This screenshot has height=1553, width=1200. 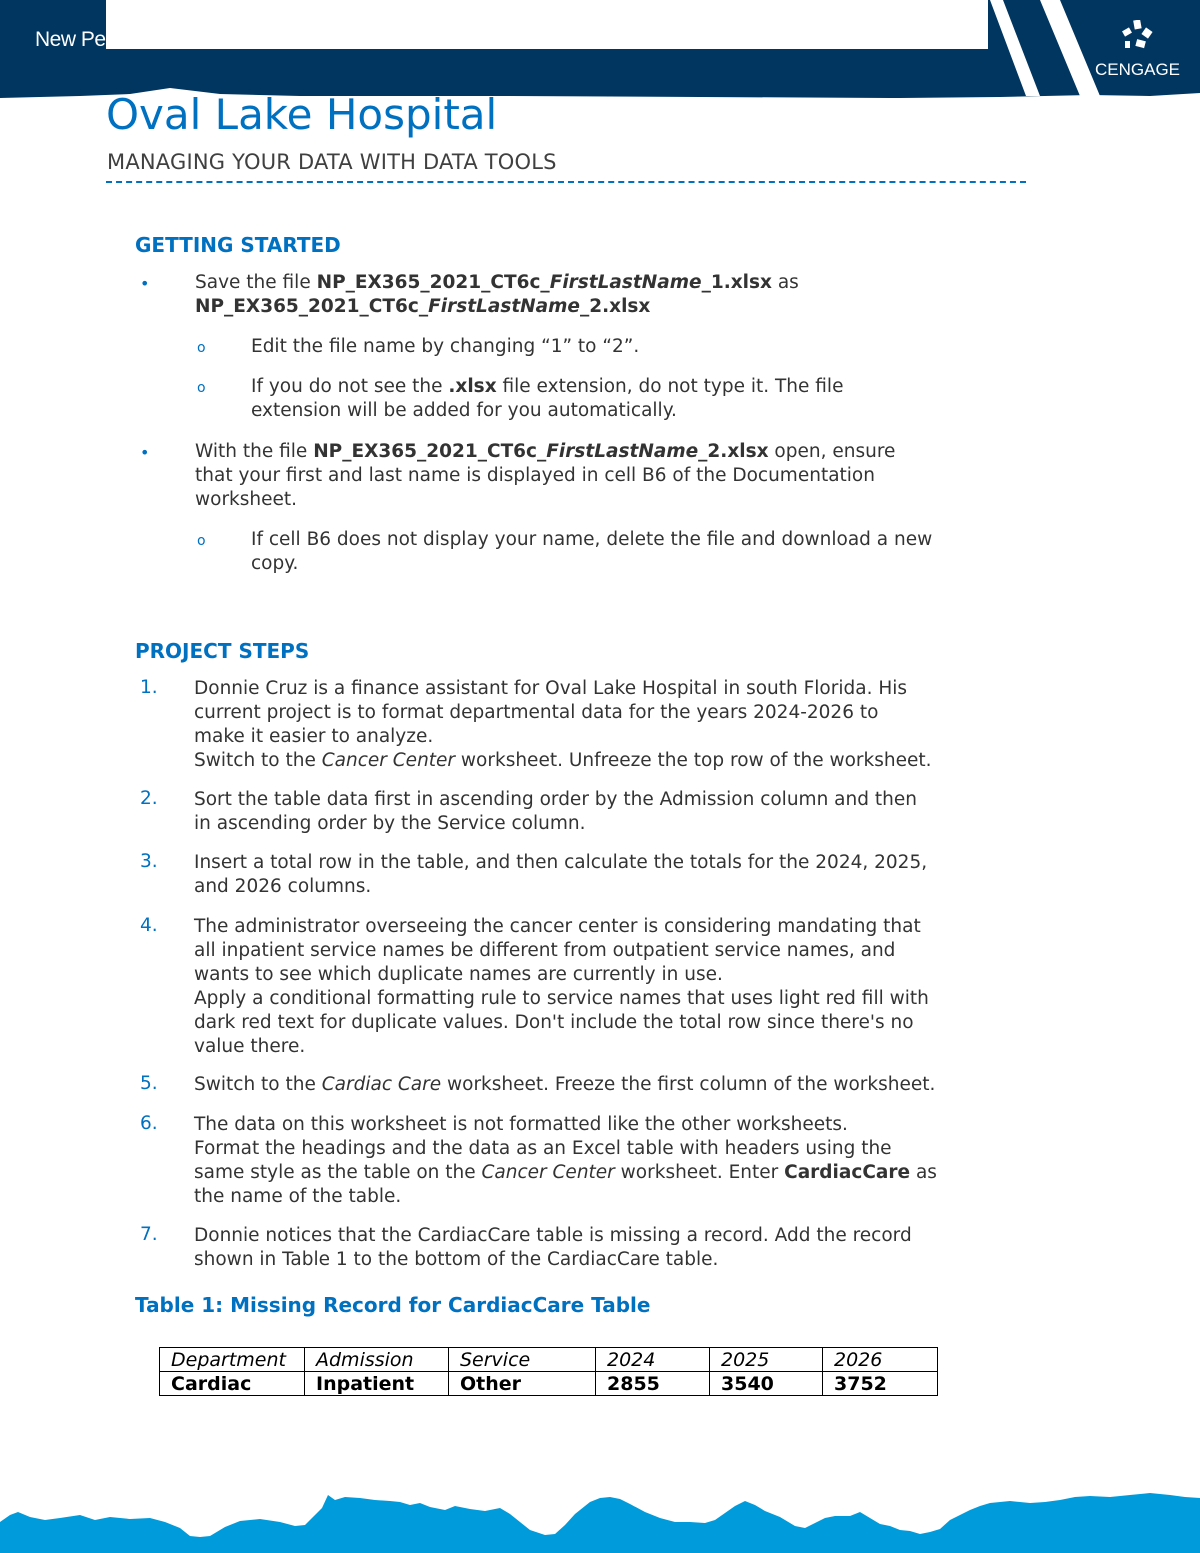 What do you see at coordinates (332, 162) in the screenshot?
I see `document-subtitle: MANAGING YOUR DATA WITH DATA TOOLS` at bounding box center [332, 162].